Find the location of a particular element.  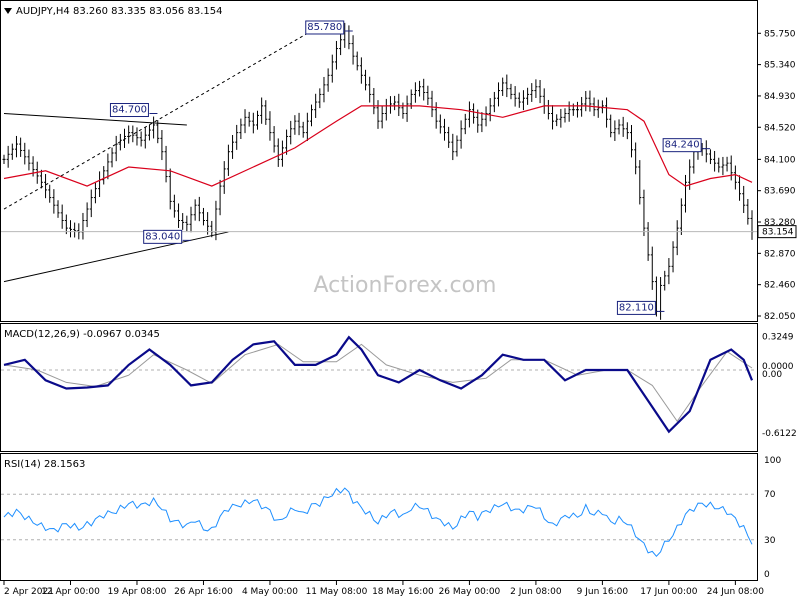

annotation-label: 84.240 is located at coordinates (682, 145).